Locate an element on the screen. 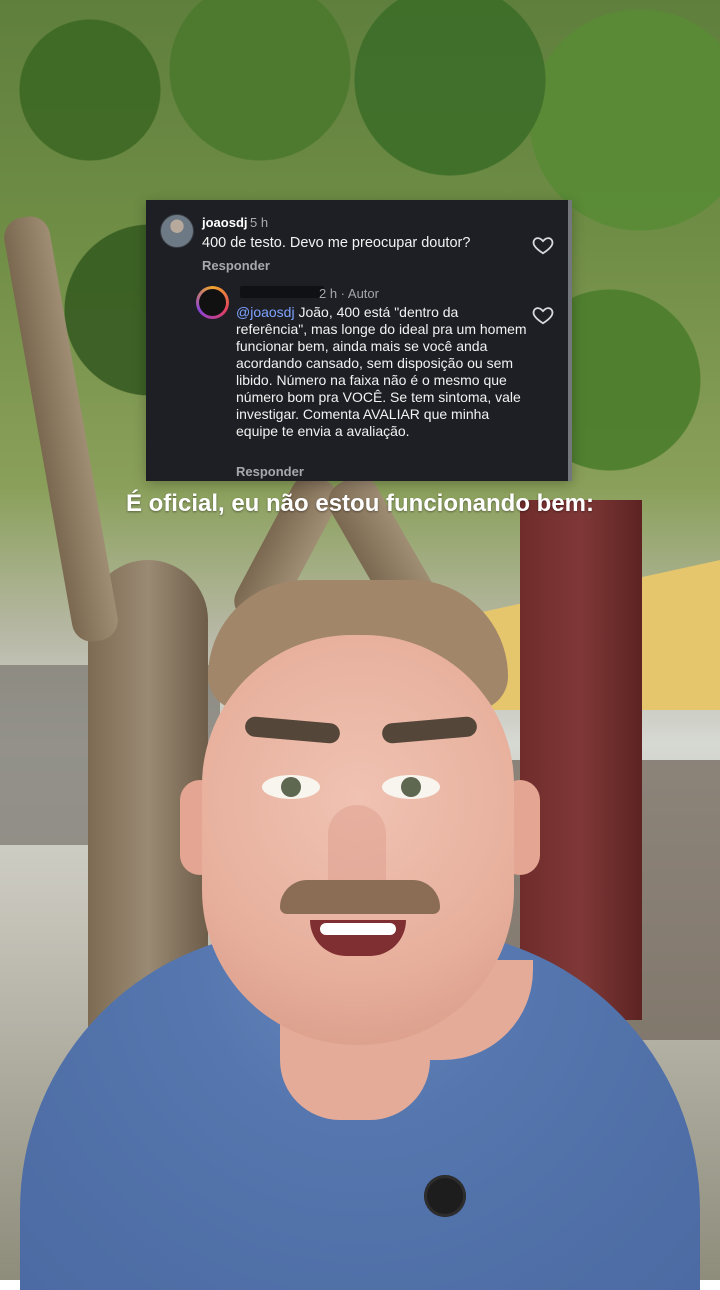 This screenshot has height=1290, width=720. video-caption: É oficial, eu não estou funcionando bem: is located at coordinates (360, 503).